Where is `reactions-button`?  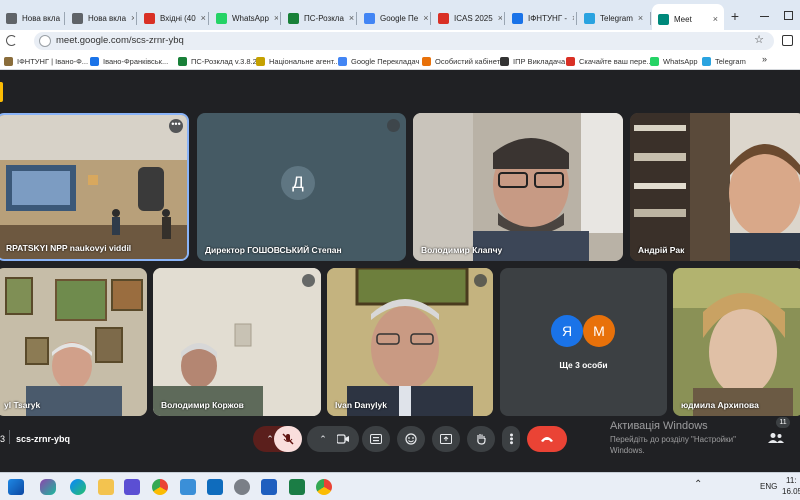
reactions-button is located at coordinates (411, 439).